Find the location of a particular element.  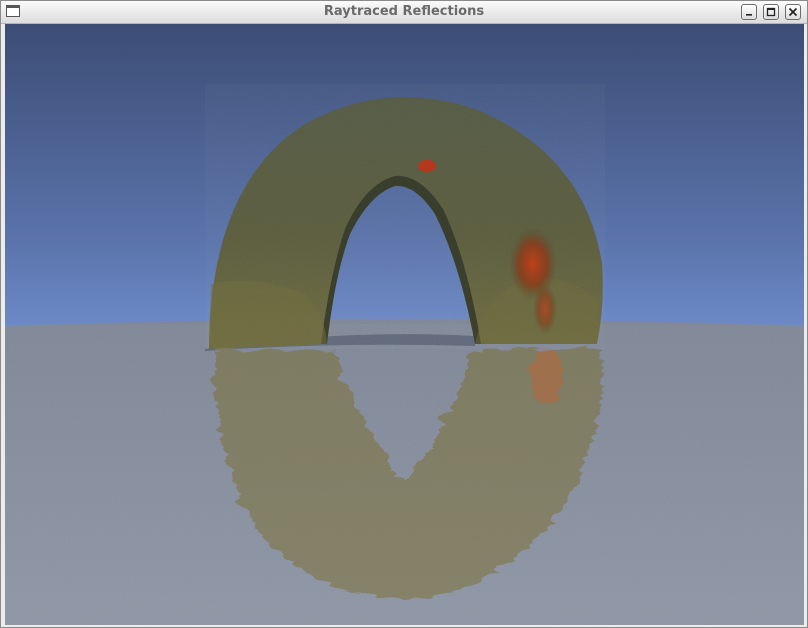

maximize-icon is located at coordinates (771, 12).